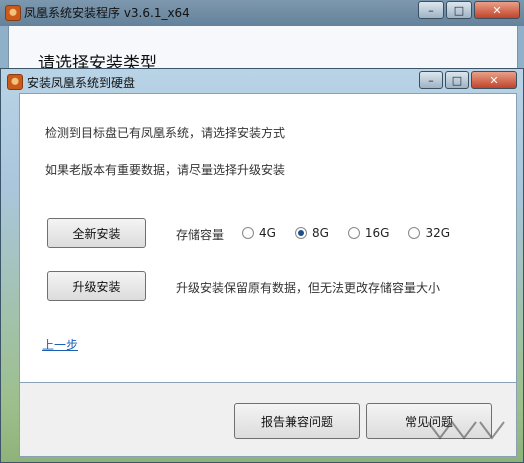 This screenshot has width=524, height=463. What do you see at coordinates (377, 233) in the screenshot?
I see `radio-label-16g: 16G` at bounding box center [377, 233].